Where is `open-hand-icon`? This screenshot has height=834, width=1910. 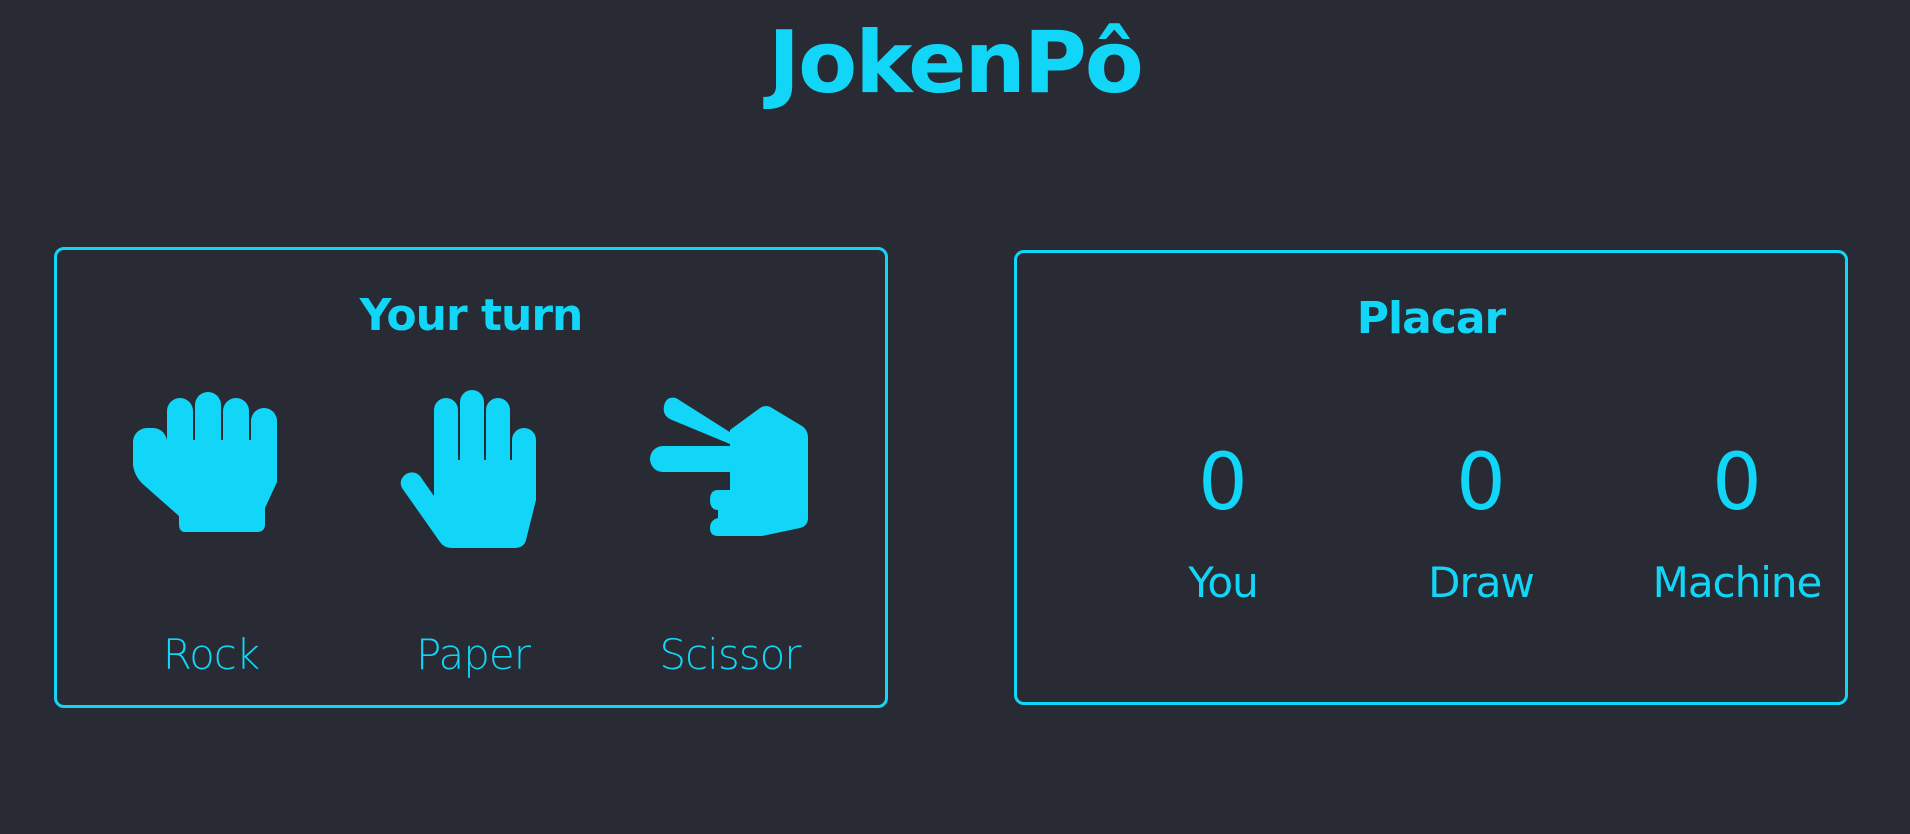
open-hand-icon is located at coordinates (473, 472).